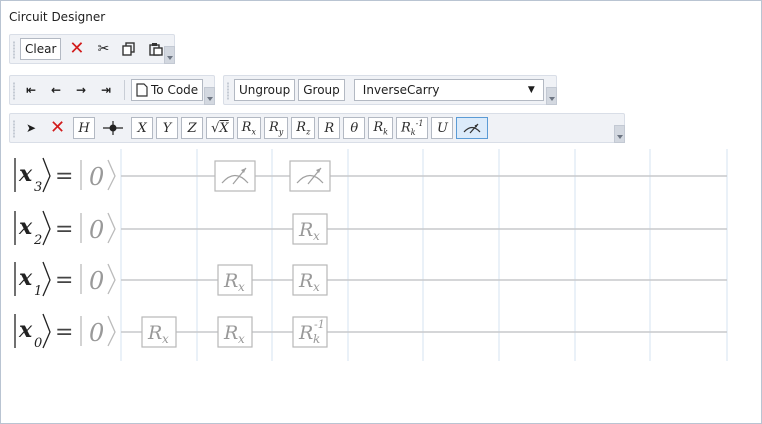 The height and width of the screenshot is (424, 762). I want to click on qubit-index: 1, so click(38, 291).